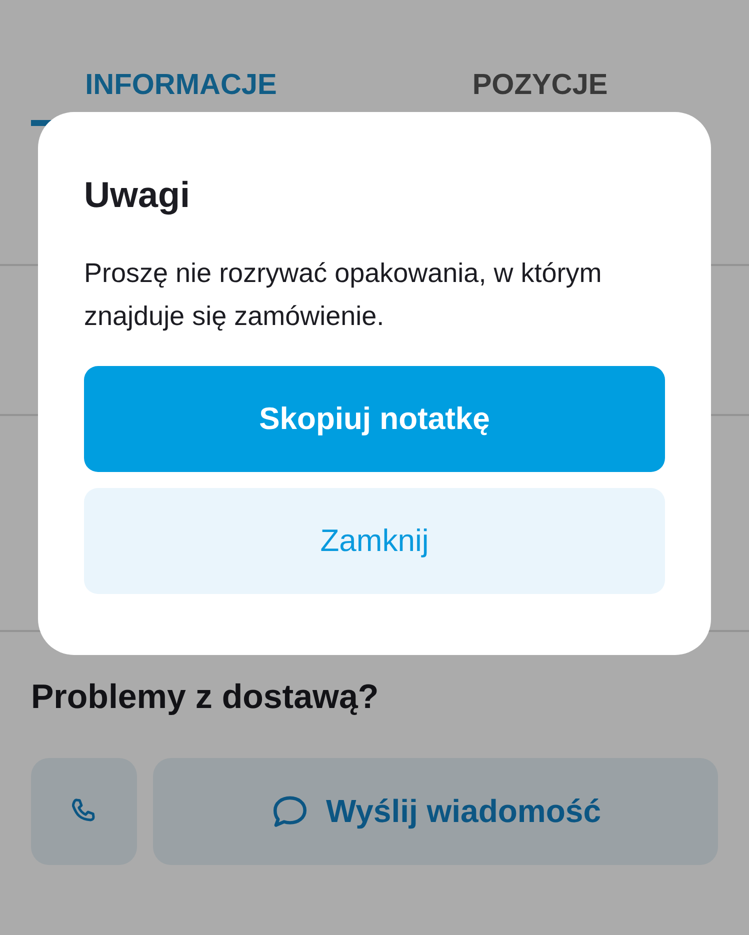  Describe the element at coordinates (435, 811) in the screenshot. I see `send-message-button: Wyślij wiadomość` at that location.